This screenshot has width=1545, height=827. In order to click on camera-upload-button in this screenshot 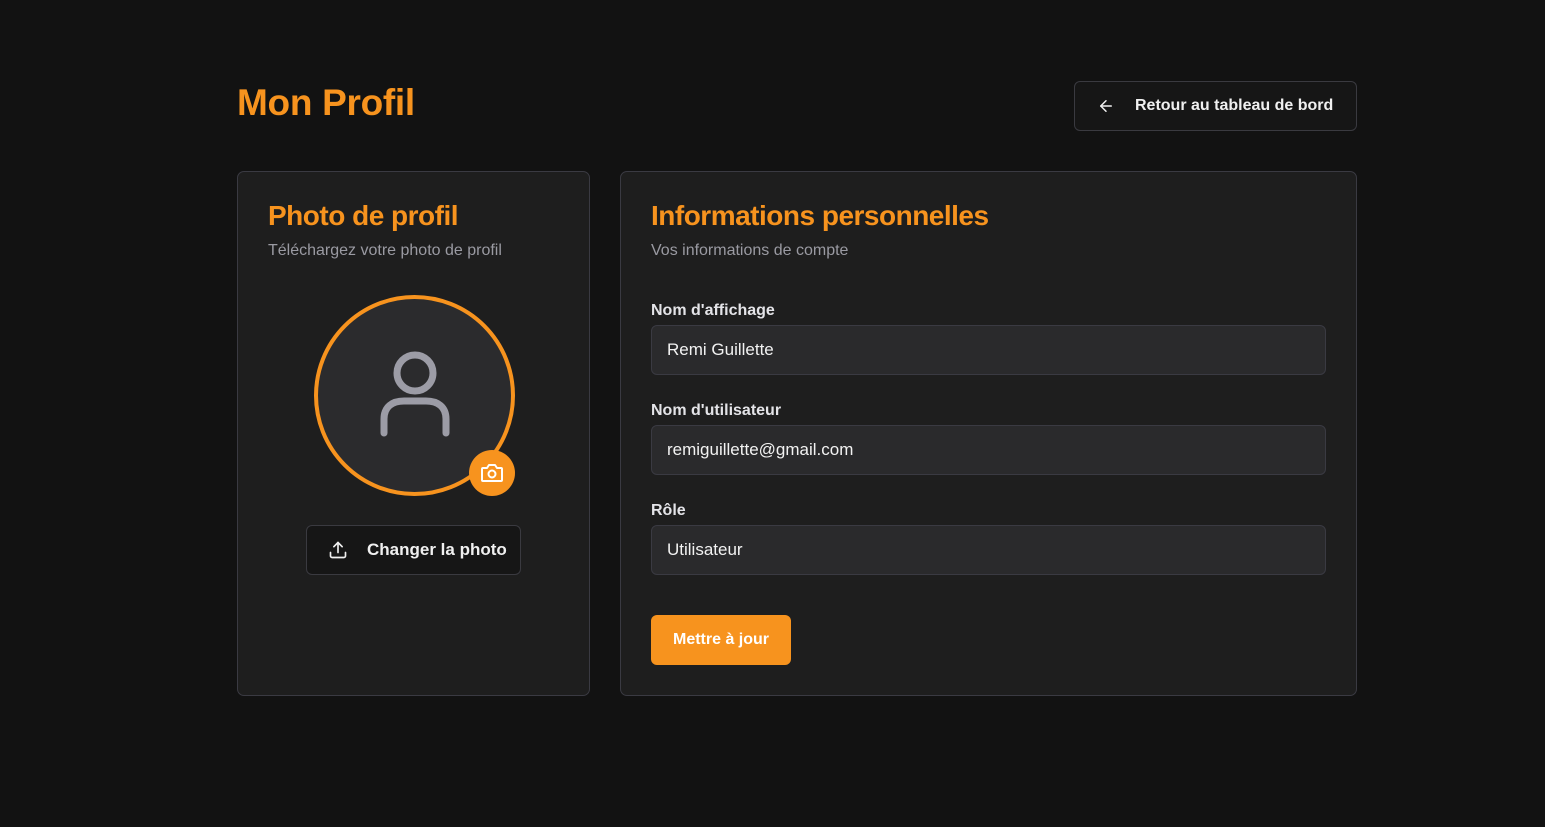, I will do `click(492, 473)`.